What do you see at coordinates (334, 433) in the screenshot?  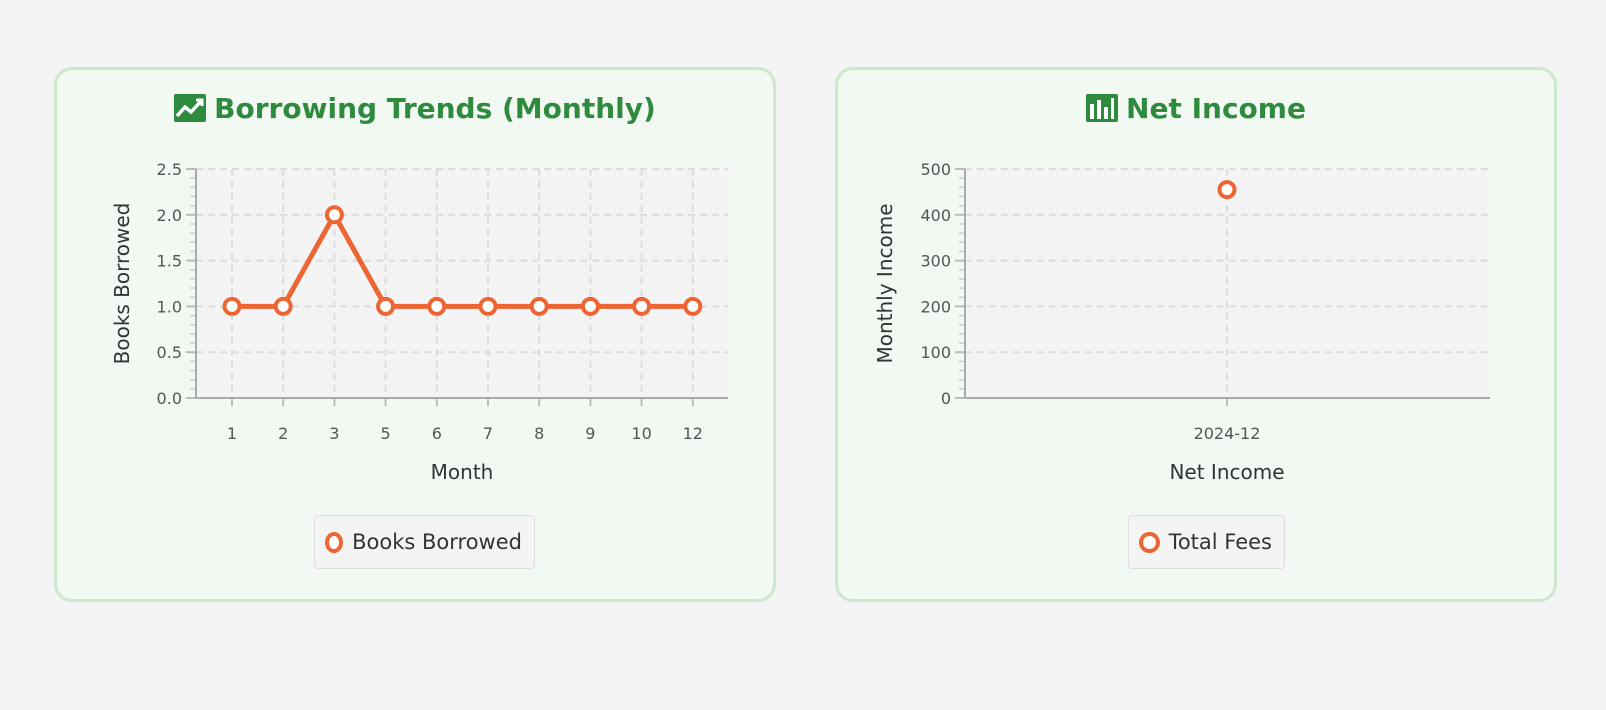 I see `x-tick-label: 3` at bounding box center [334, 433].